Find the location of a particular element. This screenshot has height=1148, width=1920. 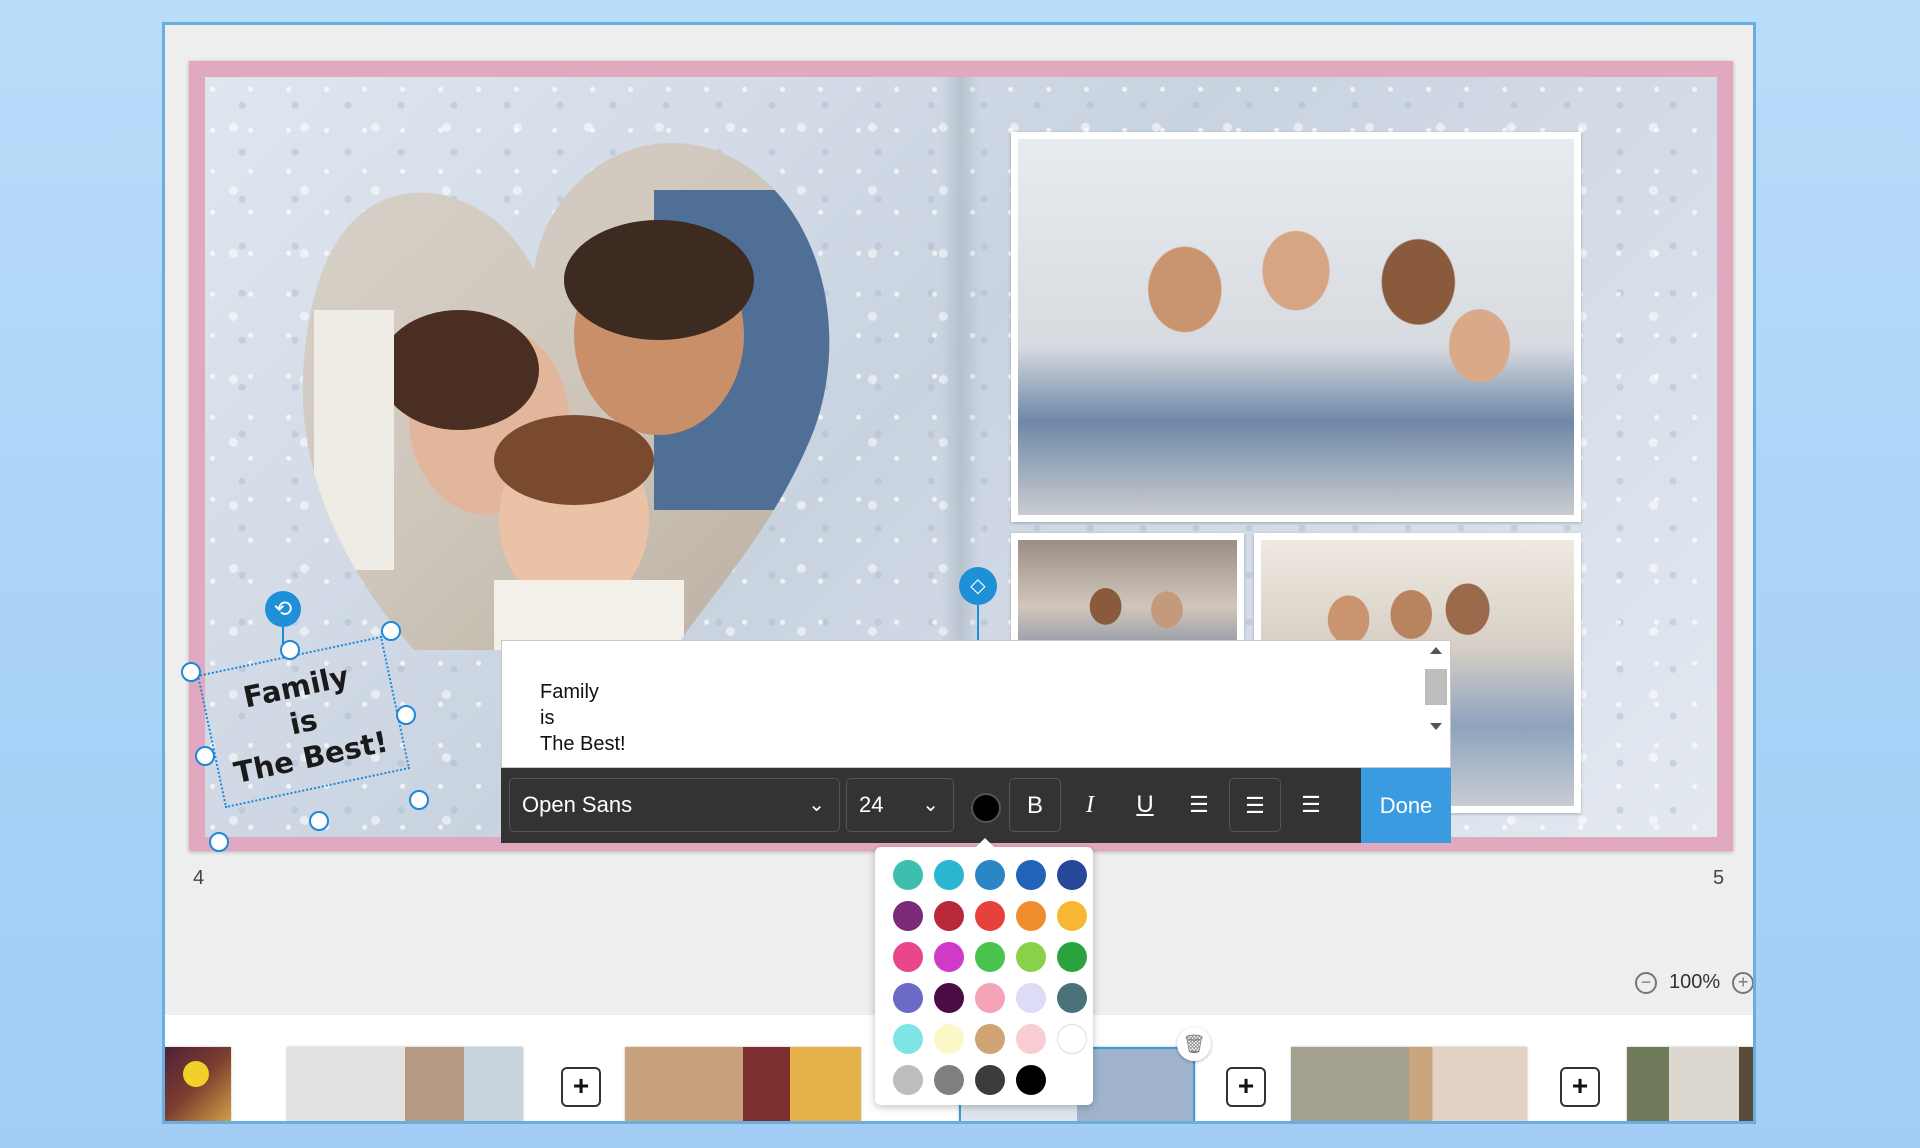

zoom-value: 100% is located at coordinates (1695, 982).